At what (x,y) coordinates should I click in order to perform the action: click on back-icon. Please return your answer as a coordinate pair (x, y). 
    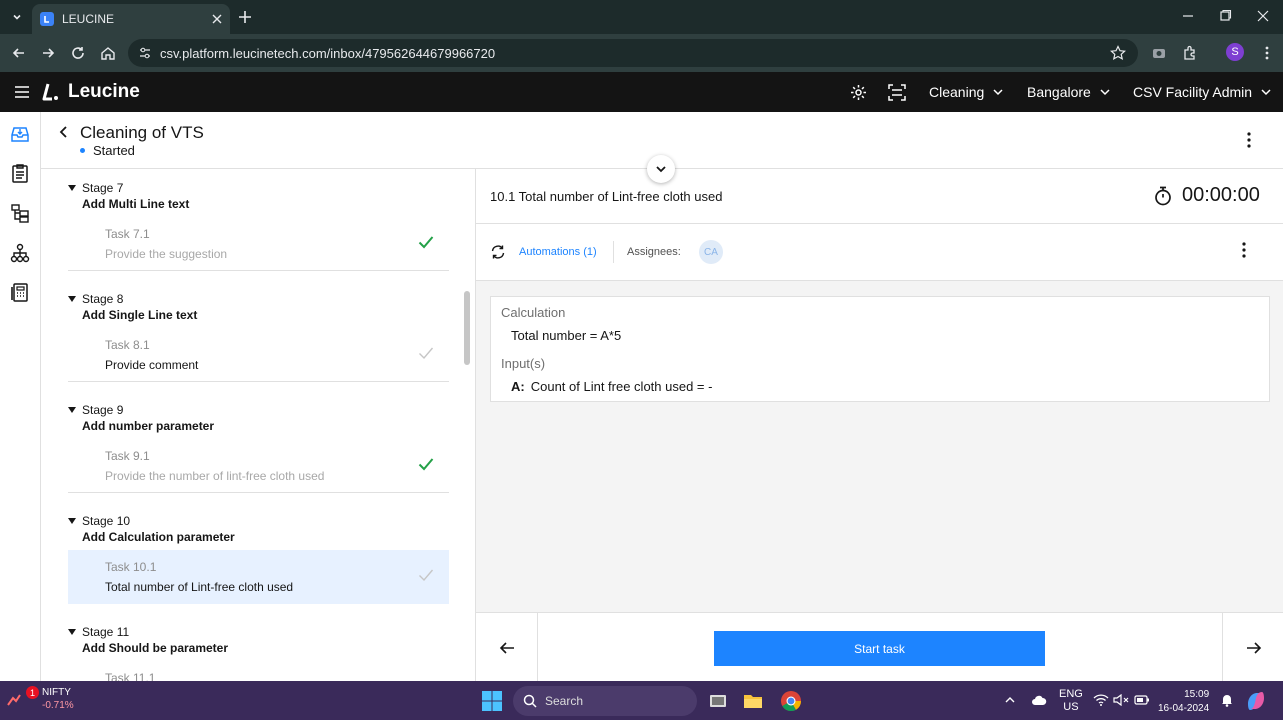
    Looking at the image, I should click on (19, 53).